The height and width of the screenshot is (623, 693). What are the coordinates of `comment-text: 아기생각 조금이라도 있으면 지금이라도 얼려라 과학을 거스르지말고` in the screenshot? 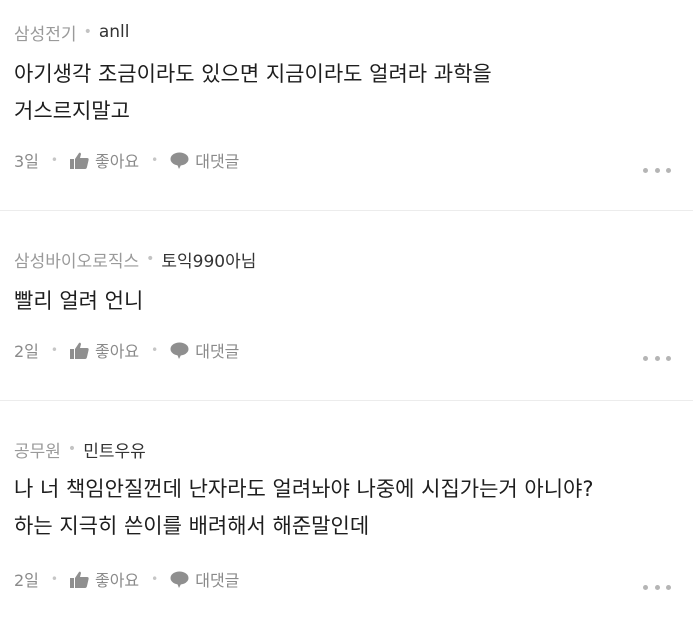 It's located at (253, 92).